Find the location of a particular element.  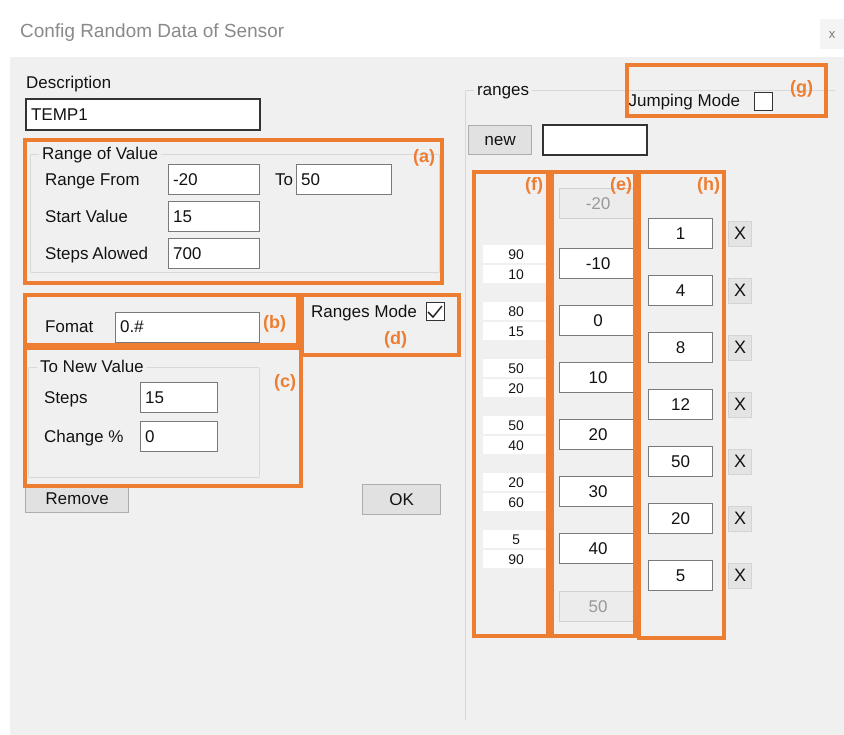

steps-label: Steps is located at coordinates (66, 398).